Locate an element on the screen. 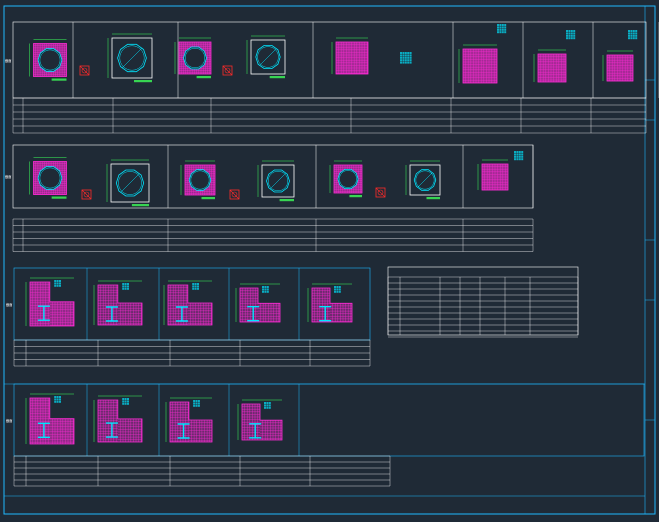 This screenshot has width=659, height=522. steel-section-mark is located at coordinates (84, 70).